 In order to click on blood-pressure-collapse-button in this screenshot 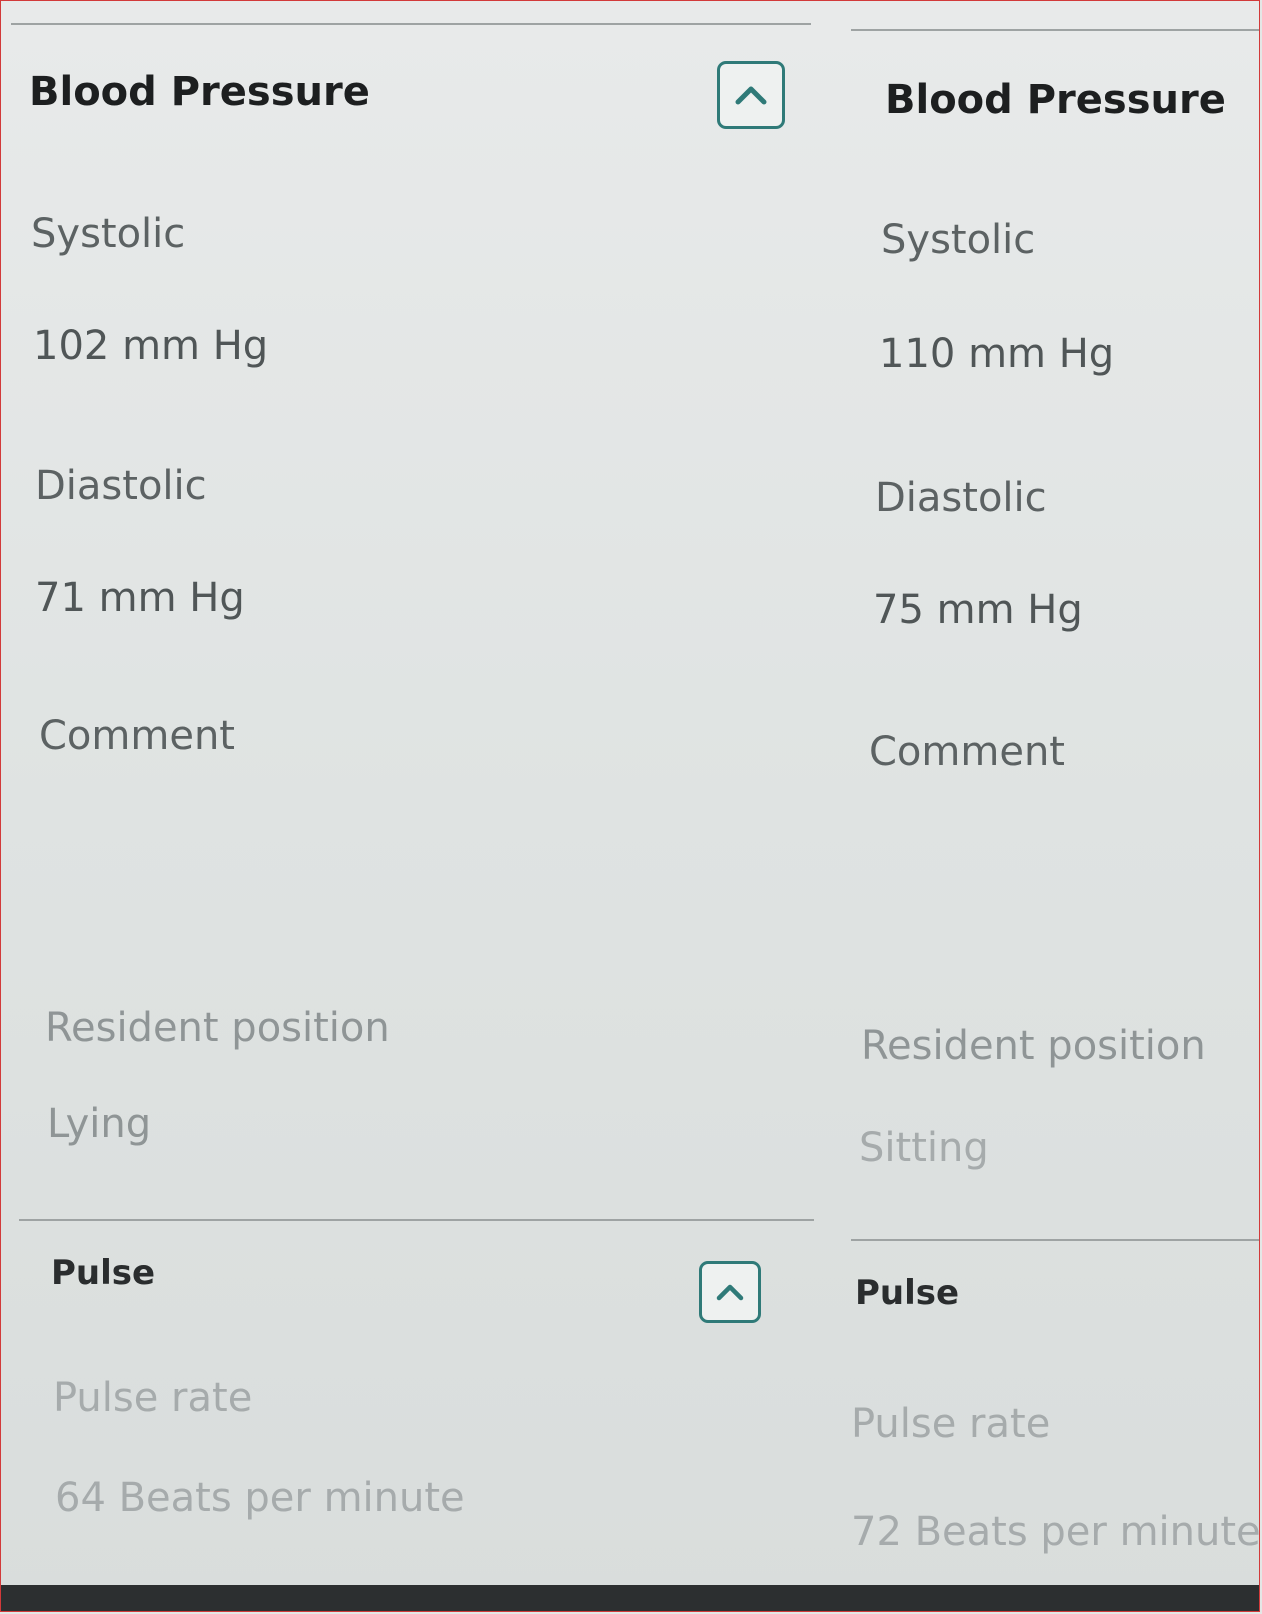, I will do `click(751, 95)`.